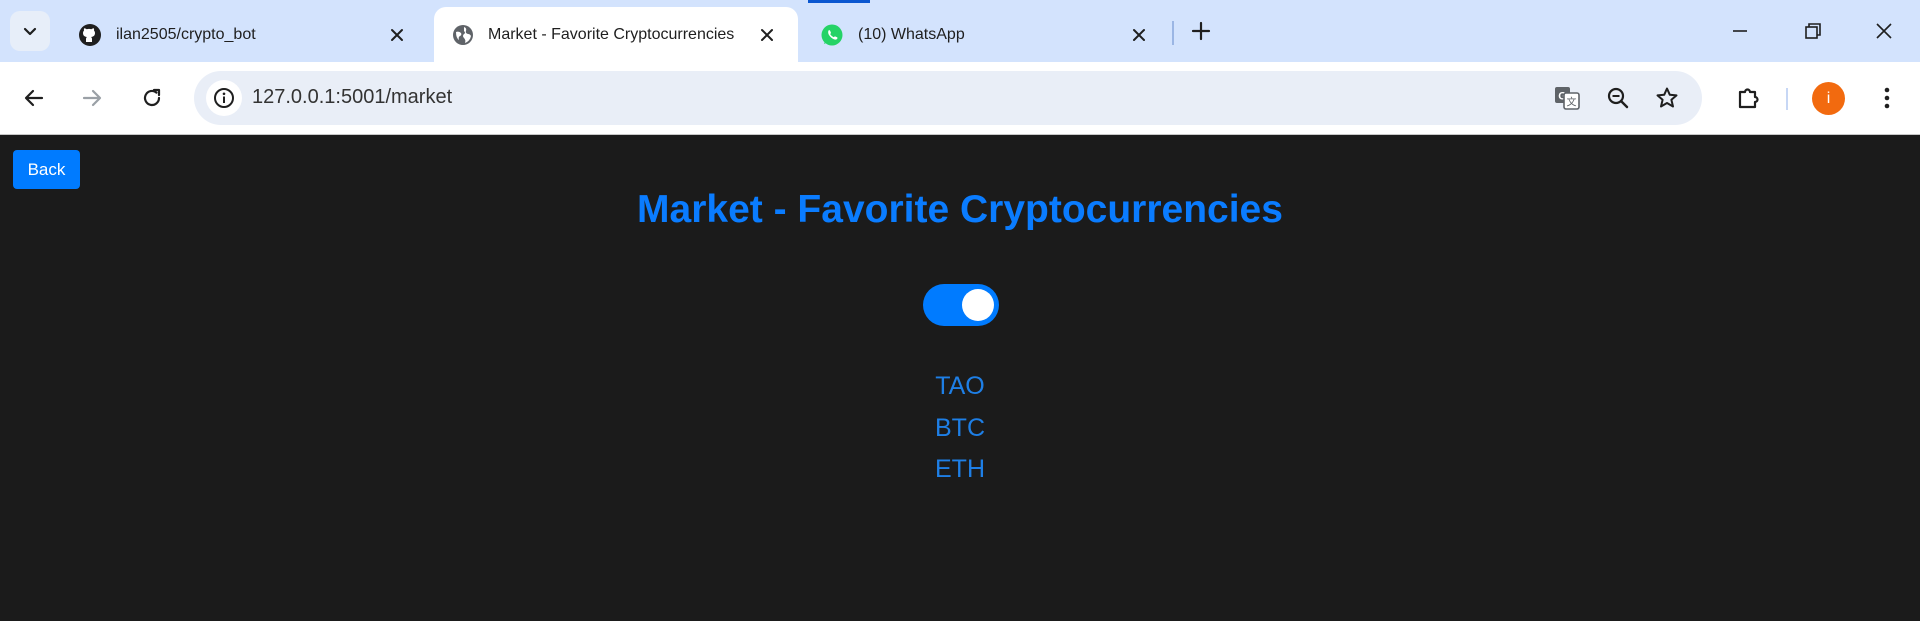 This screenshot has width=1920, height=621. I want to click on extensions-button, so click(1749, 98).